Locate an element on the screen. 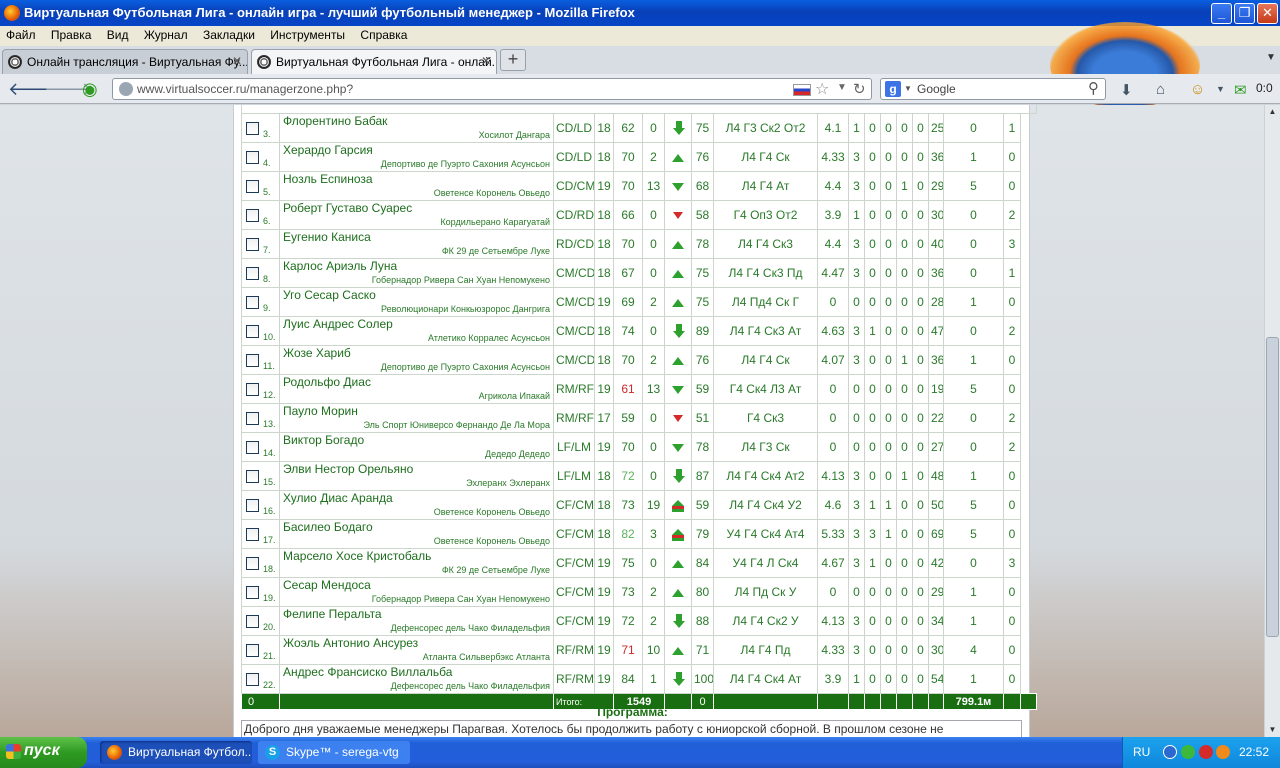 The height and width of the screenshot is (768, 1280). search-icon: ⚲ is located at coordinates (1093, 88).